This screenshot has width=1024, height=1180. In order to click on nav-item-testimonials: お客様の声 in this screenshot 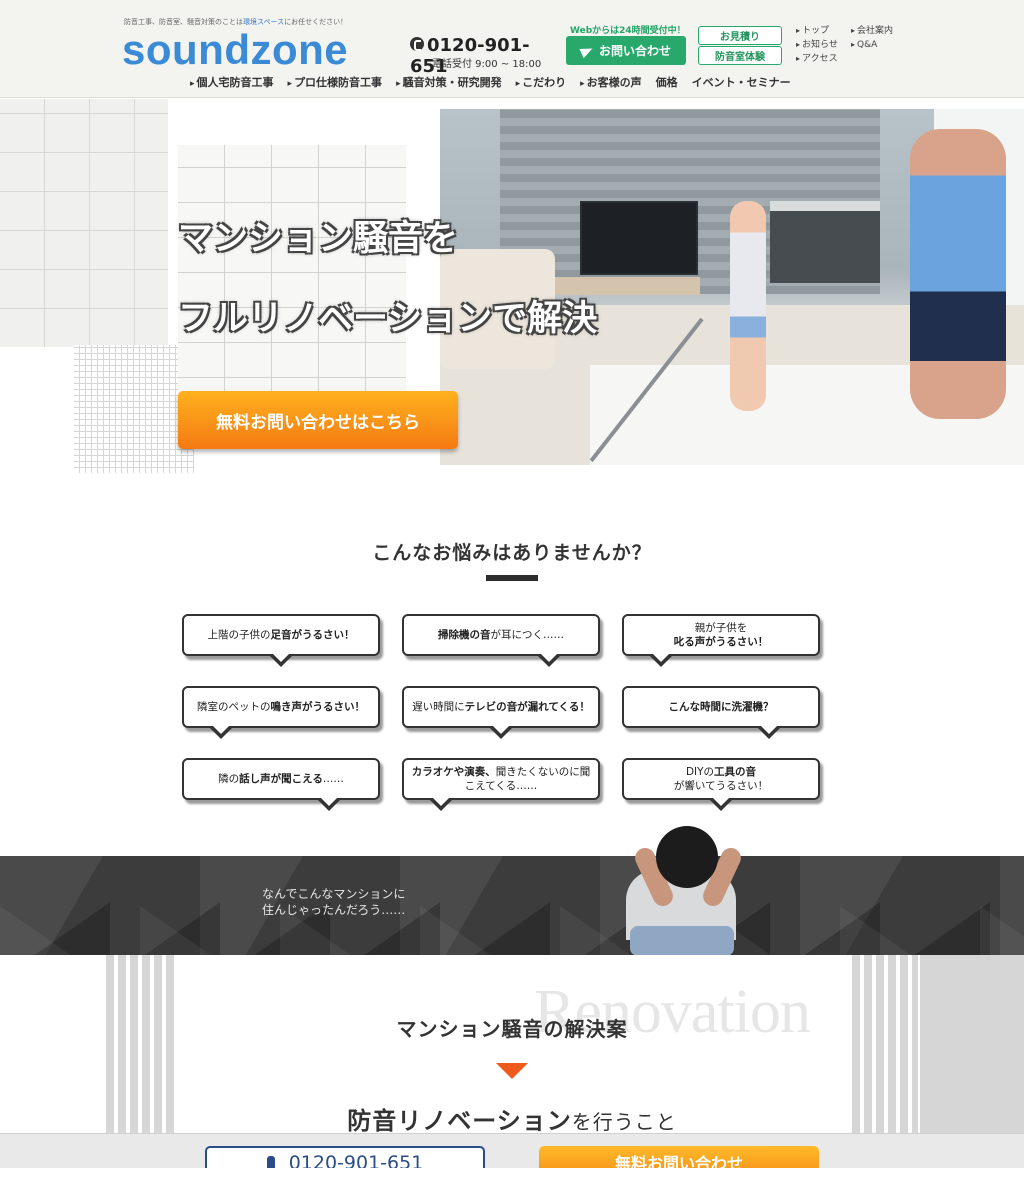, I will do `click(611, 82)`.